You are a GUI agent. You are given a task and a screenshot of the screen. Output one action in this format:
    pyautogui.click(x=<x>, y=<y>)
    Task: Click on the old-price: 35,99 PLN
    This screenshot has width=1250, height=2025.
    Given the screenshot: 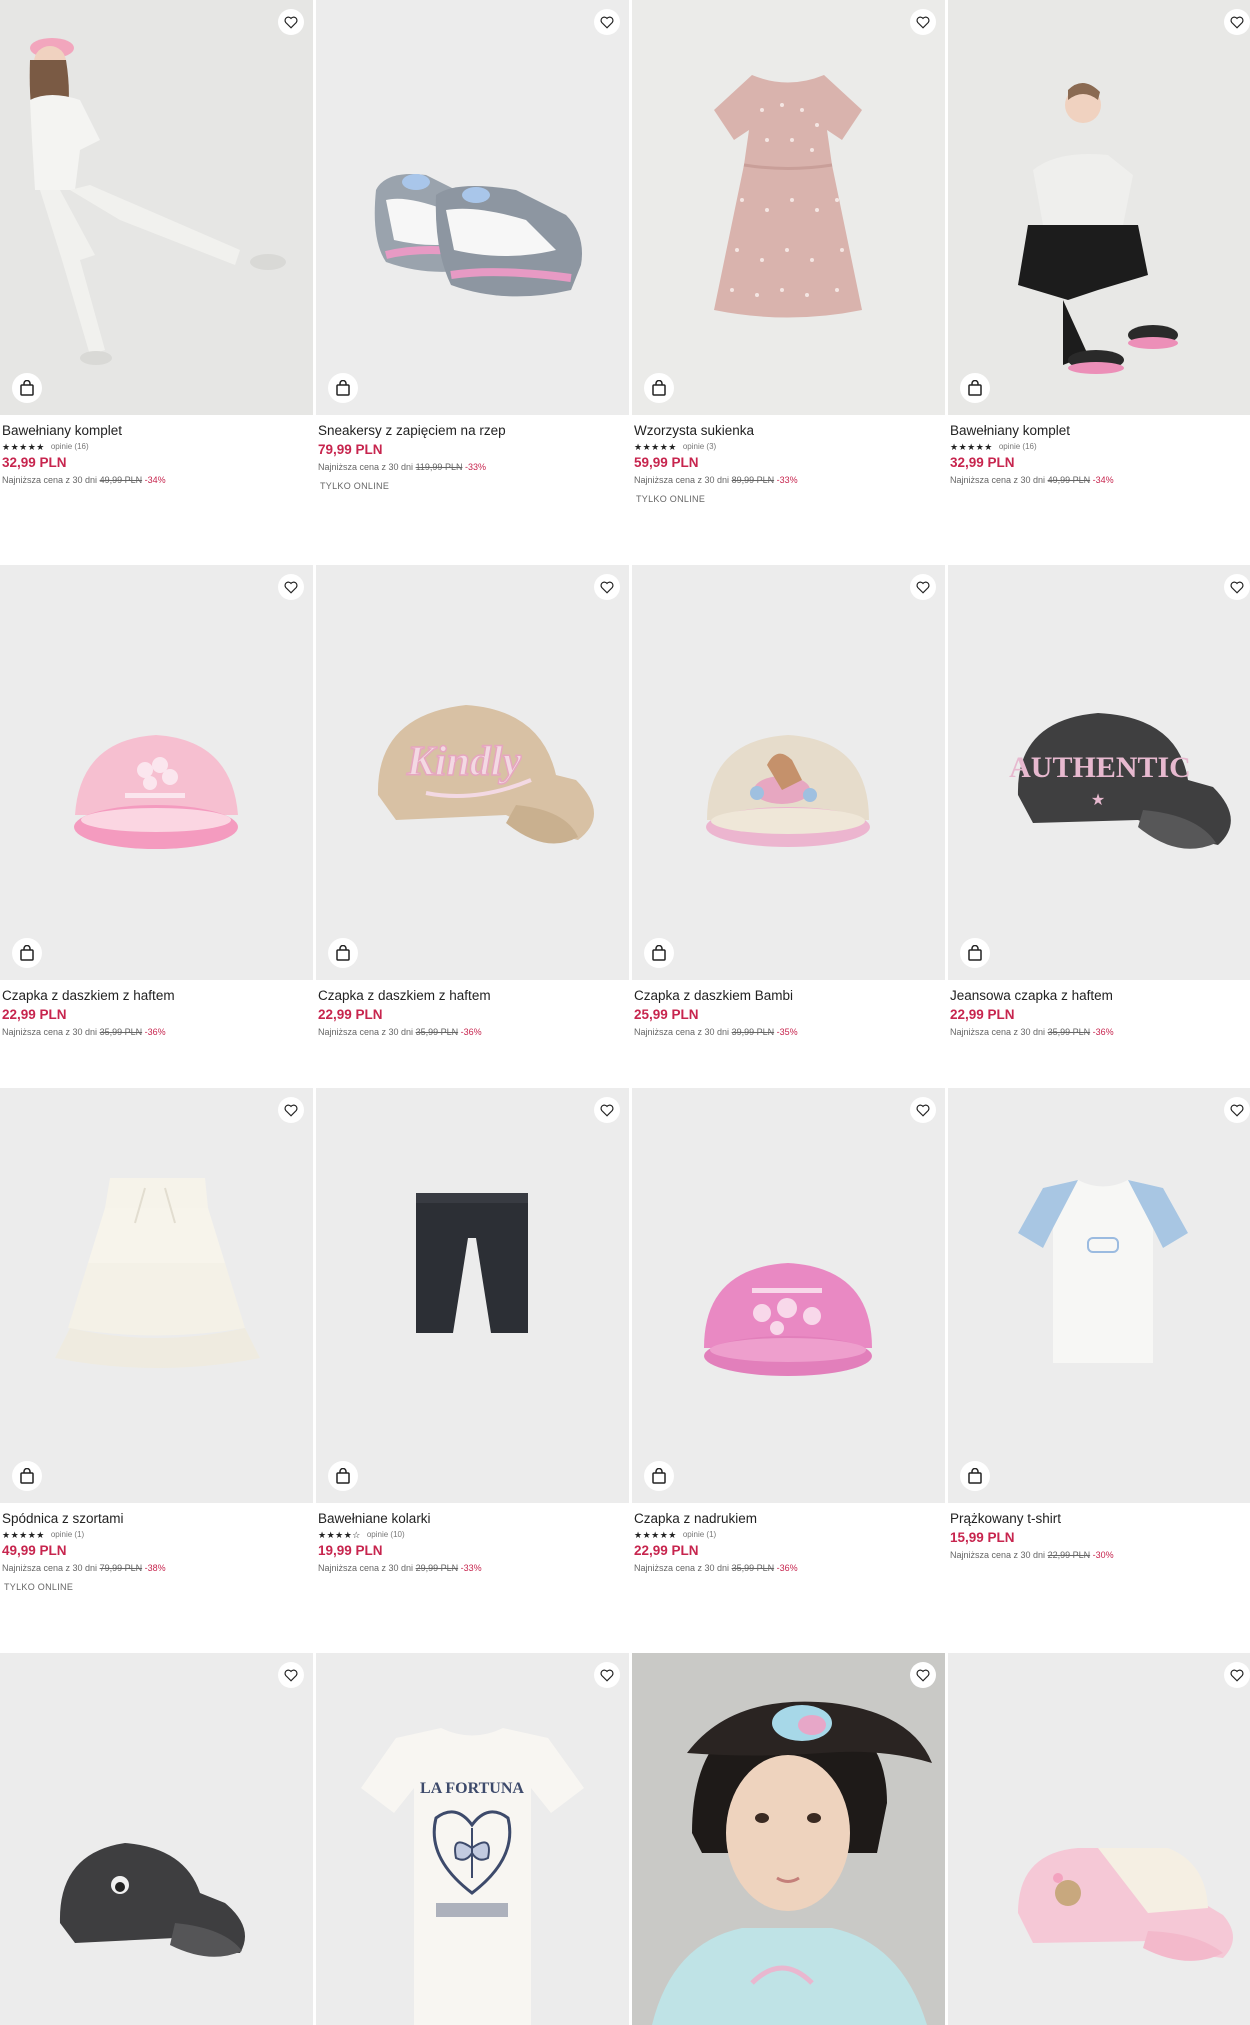 What is the action you would take?
    pyautogui.click(x=437, y=1032)
    